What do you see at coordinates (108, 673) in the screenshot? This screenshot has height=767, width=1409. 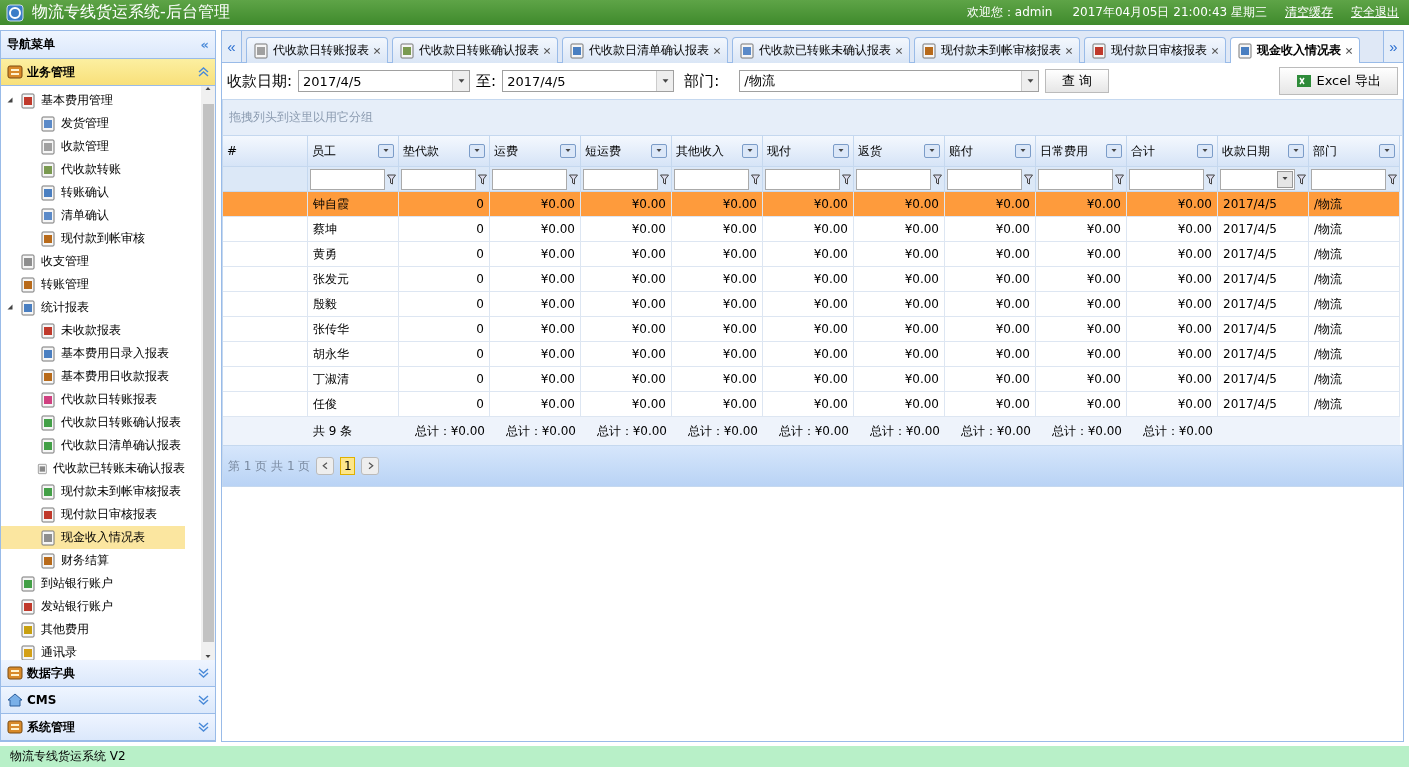 I see `accordion-header: 数据字典` at bounding box center [108, 673].